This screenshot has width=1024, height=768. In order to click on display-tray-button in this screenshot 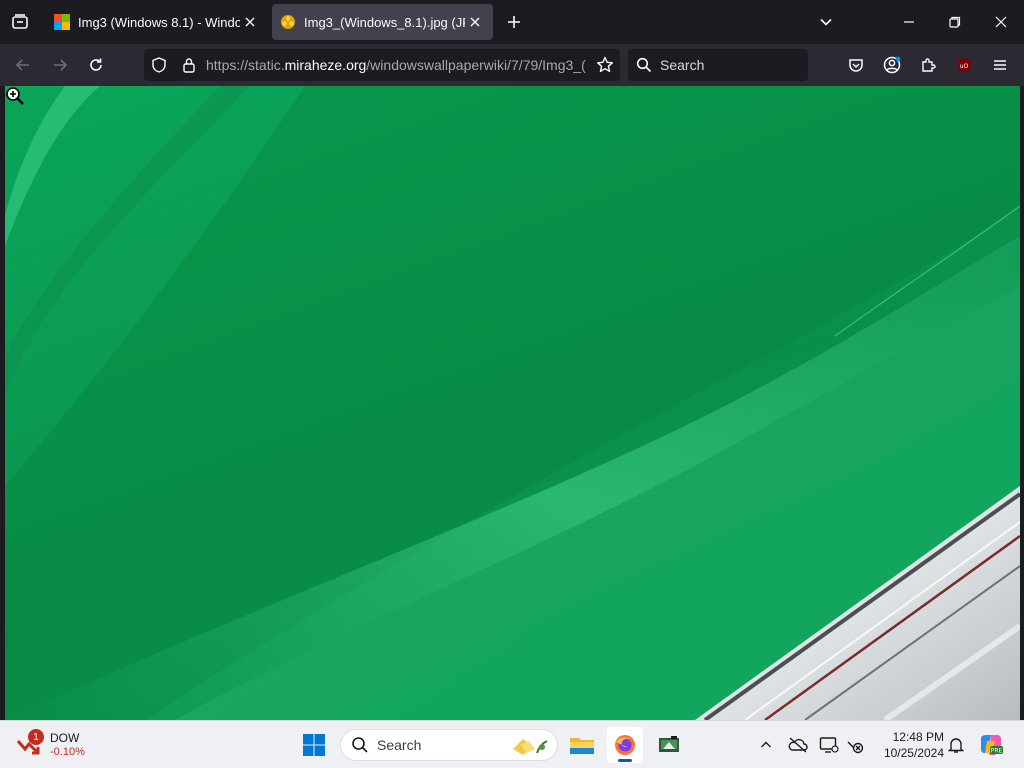, I will do `click(829, 745)`.